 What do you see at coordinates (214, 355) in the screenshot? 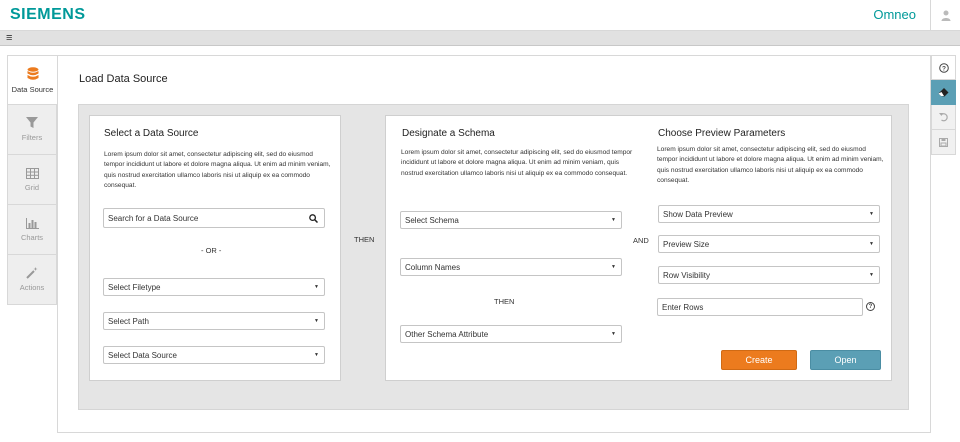
I see `data-source-select: Select Data Source ▼` at bounding box center [214, 355].